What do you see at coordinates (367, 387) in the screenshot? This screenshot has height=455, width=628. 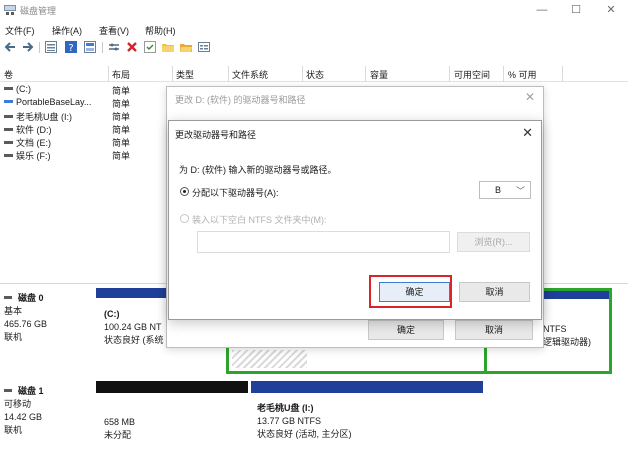 I see `partition-bar` at bounding box center [367, 387].